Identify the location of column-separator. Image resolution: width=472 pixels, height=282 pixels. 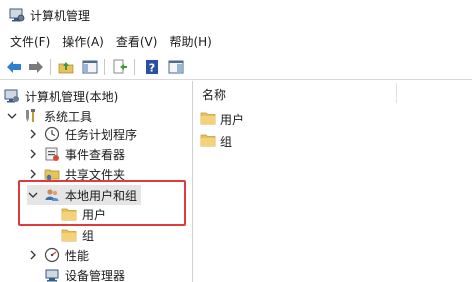
(396, 93).